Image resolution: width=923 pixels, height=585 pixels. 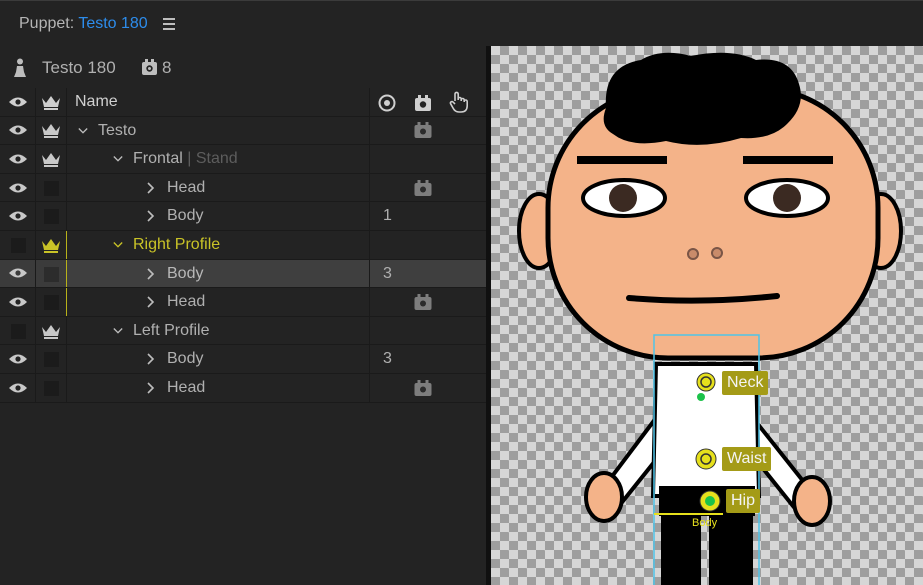 What do you see at coordinates (461, 23) in the screenshot?
I see `panel-title-bar: Puppet: Testo 180` at bounding box center [461, 23].